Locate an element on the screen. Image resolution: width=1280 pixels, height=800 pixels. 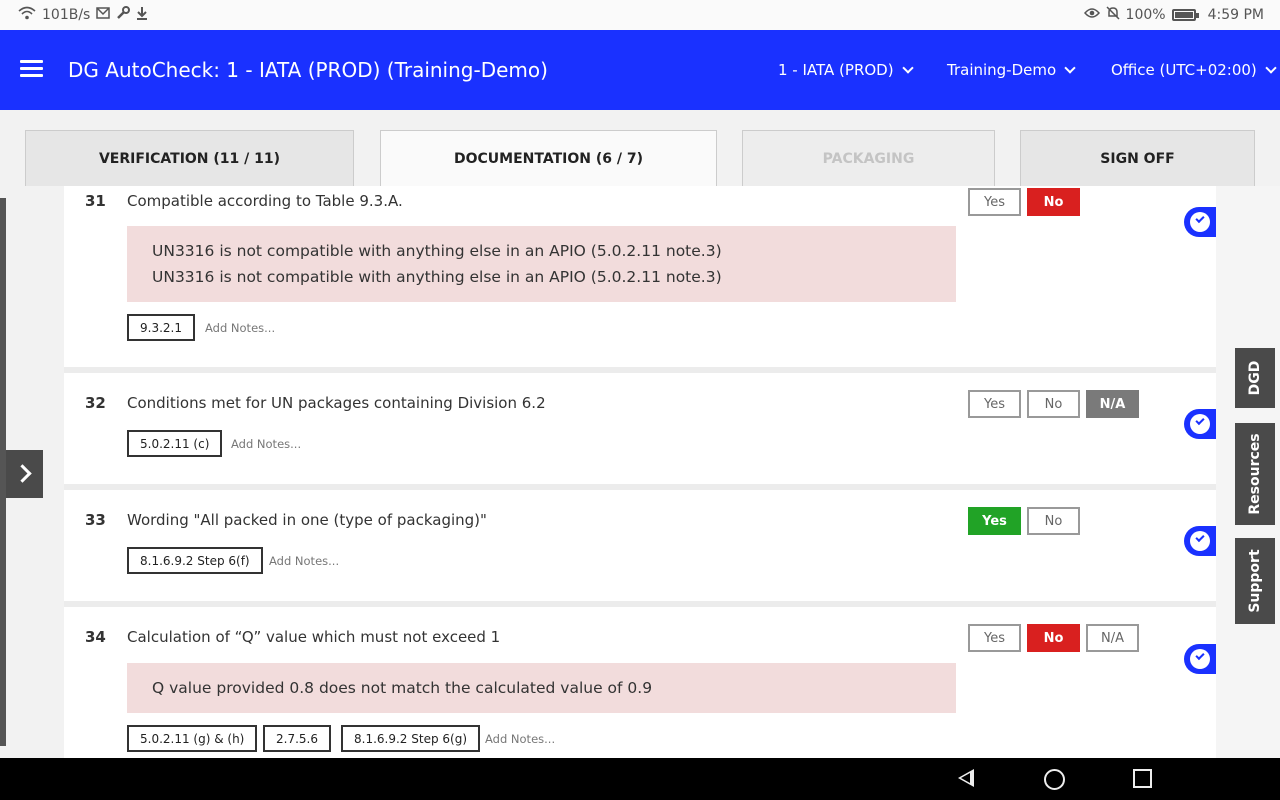
net-speed: 101B/s is located at coordinates (66, 15).